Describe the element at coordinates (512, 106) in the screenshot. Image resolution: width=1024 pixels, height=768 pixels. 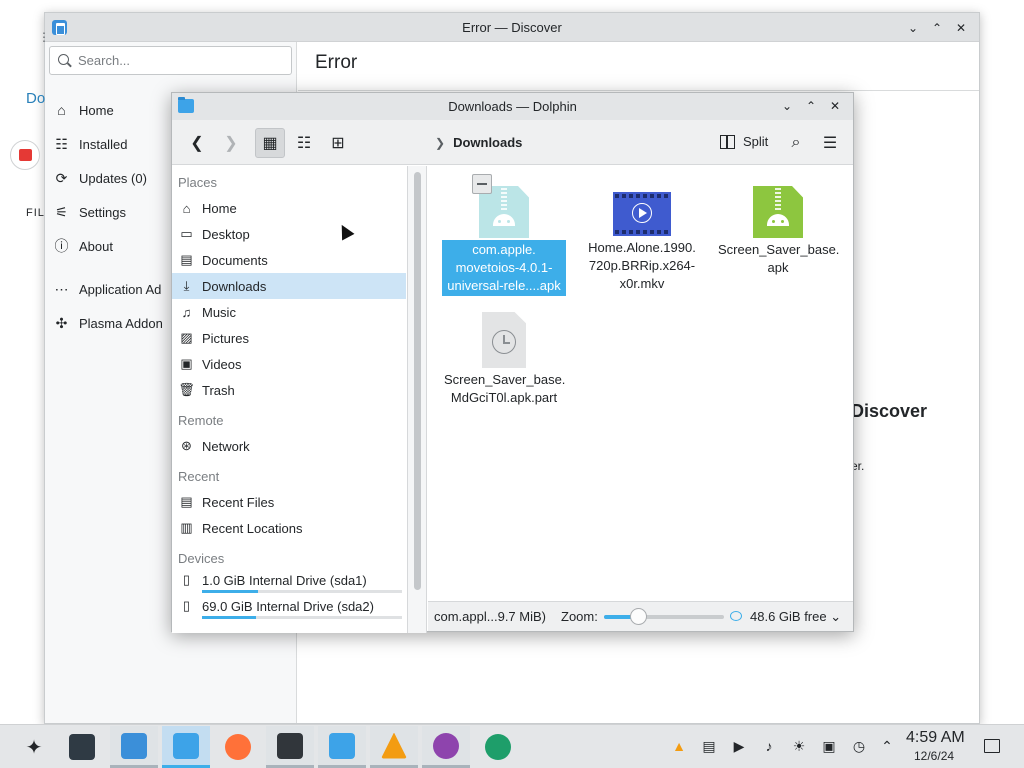
I see `dolphin-titlebar: Downloads — Dolphin ⌄ ⌃ ✕` at that location.